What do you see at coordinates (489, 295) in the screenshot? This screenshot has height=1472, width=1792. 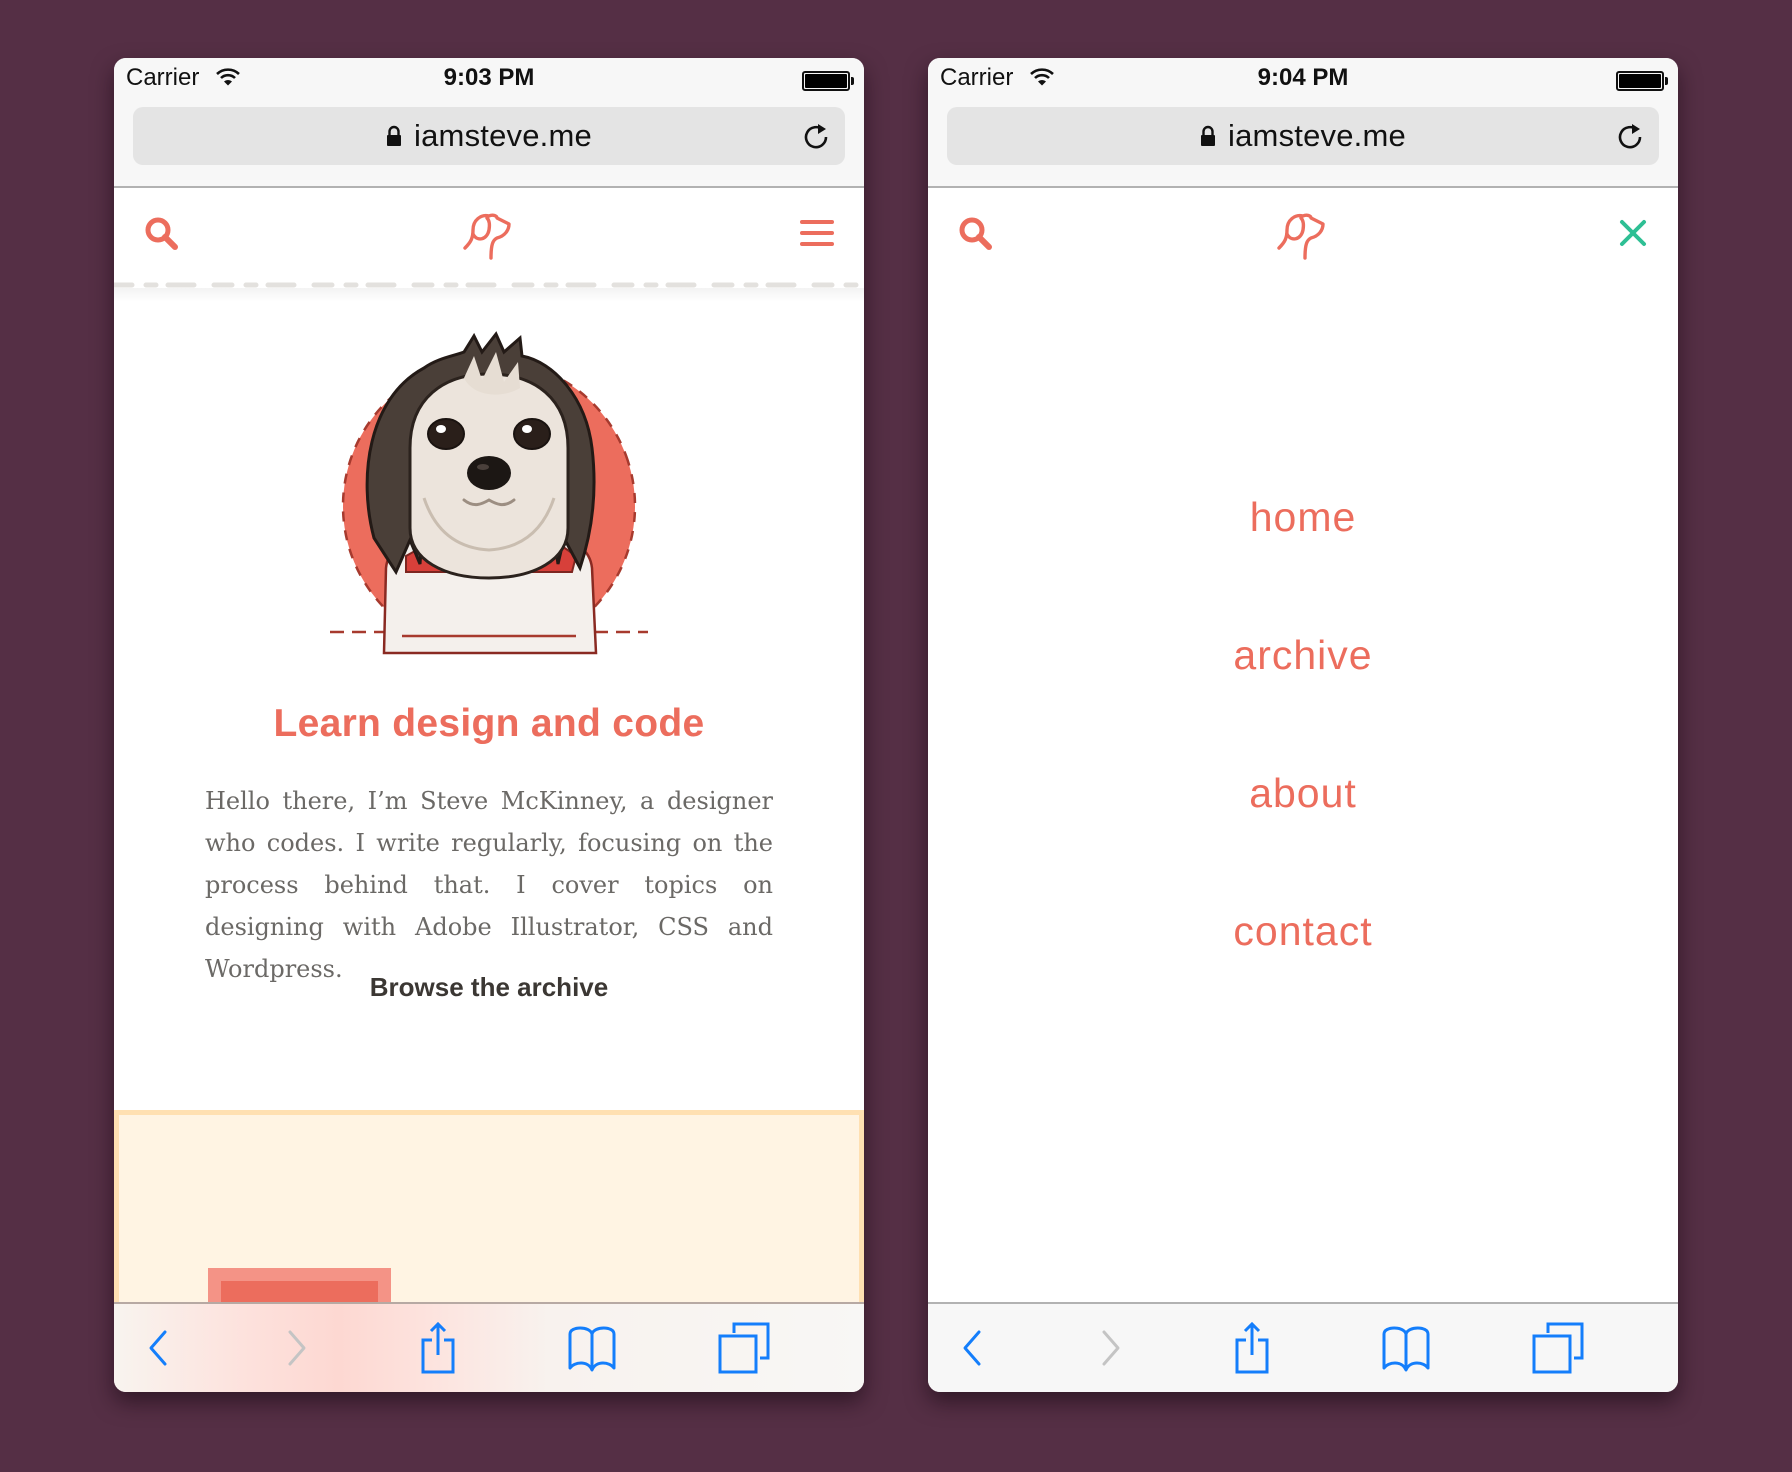 I see `divider-shadow` at bounding box center [489, 295].